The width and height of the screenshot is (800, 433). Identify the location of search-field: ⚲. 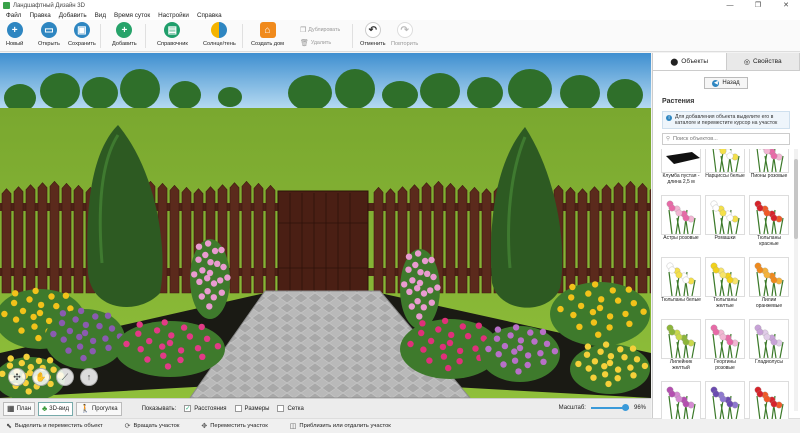
(726, 139).